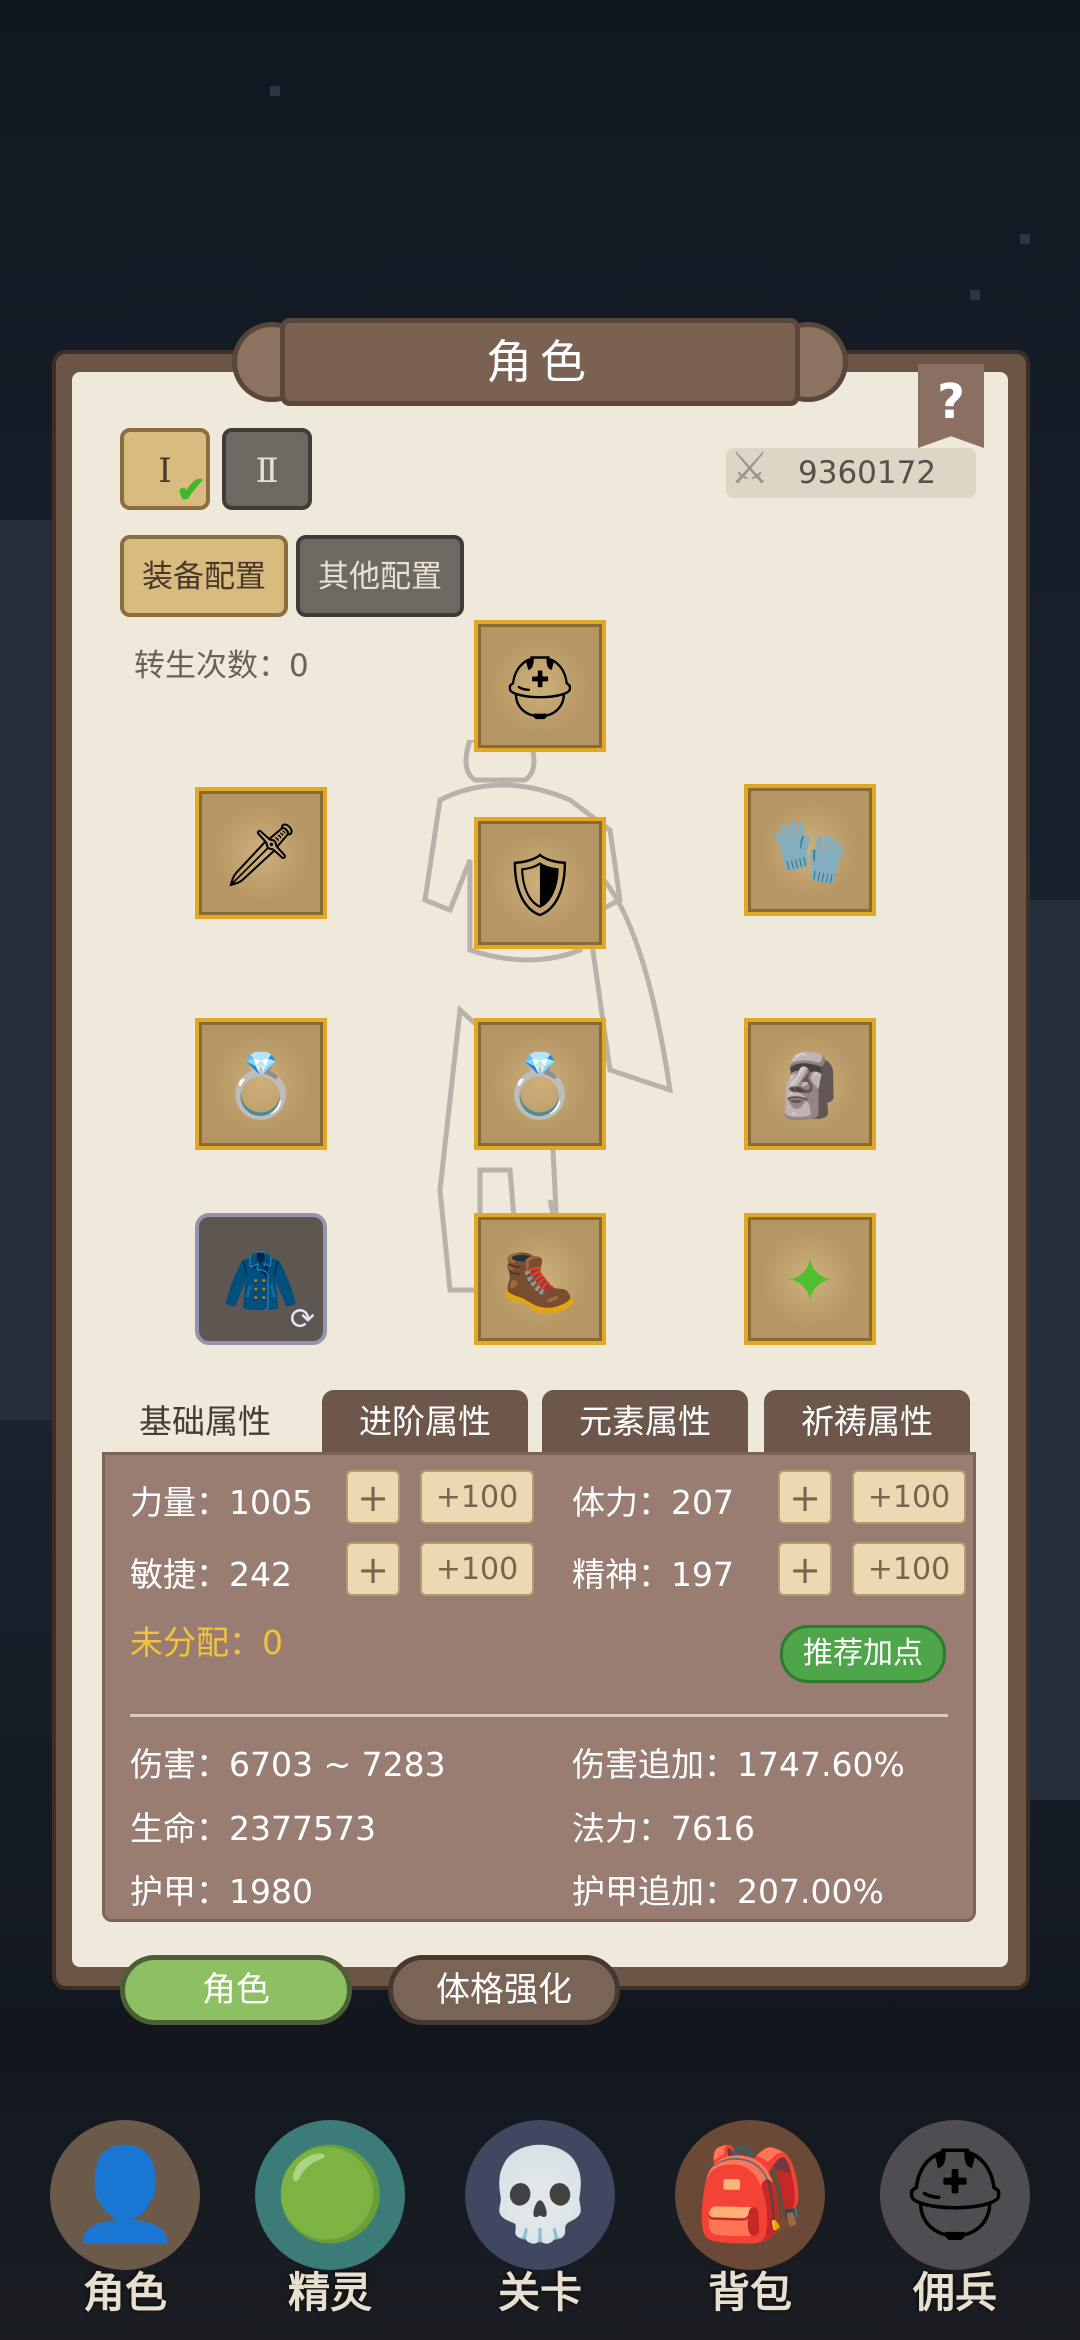 The width and height of the screenshot is (1080, 2340). What do you see at coordinates (955, 2195) in the screenshot?
I see `knight-helmet-icon: ⛑` at bounding box center [955, 2195].